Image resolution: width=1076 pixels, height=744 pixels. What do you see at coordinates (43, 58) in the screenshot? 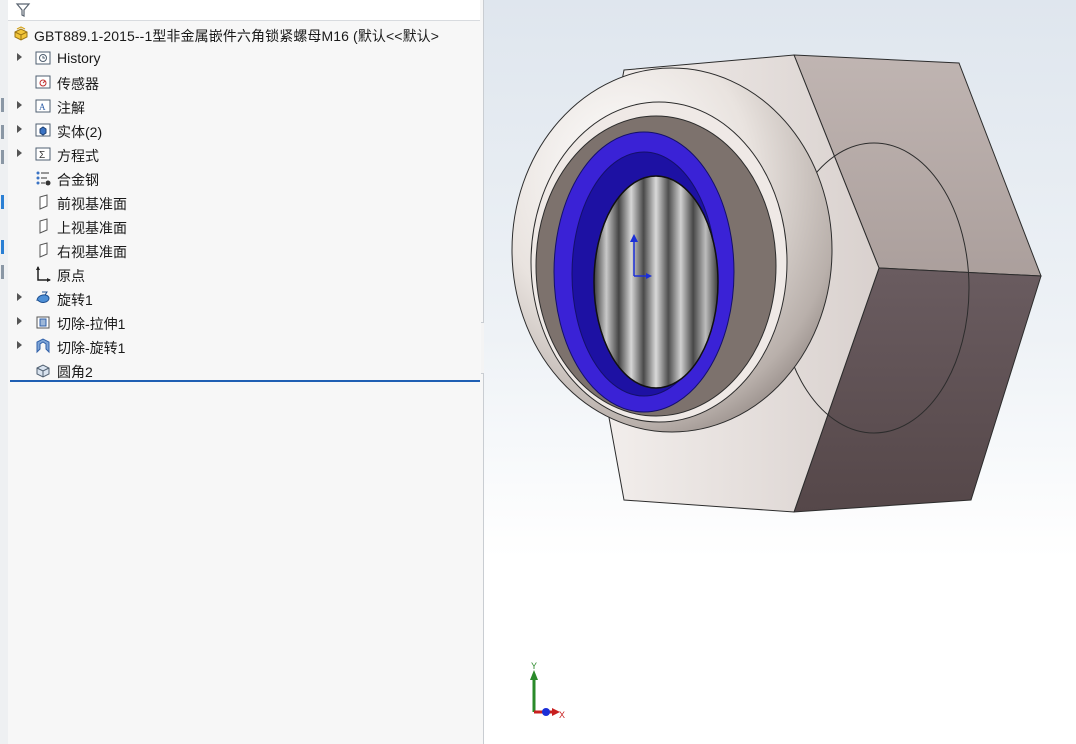
I see `history-folder-icon` at bounding box center [43, 58].